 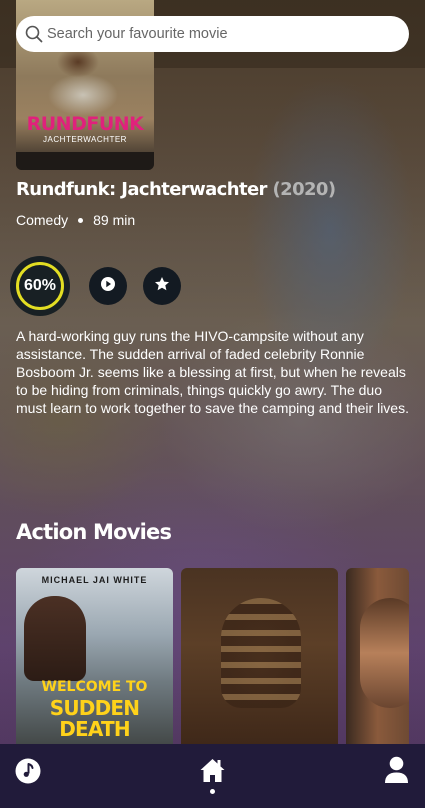 I want to click on card-top-text: MICHAEL JAI WHITE, so click(x=94, y=580).